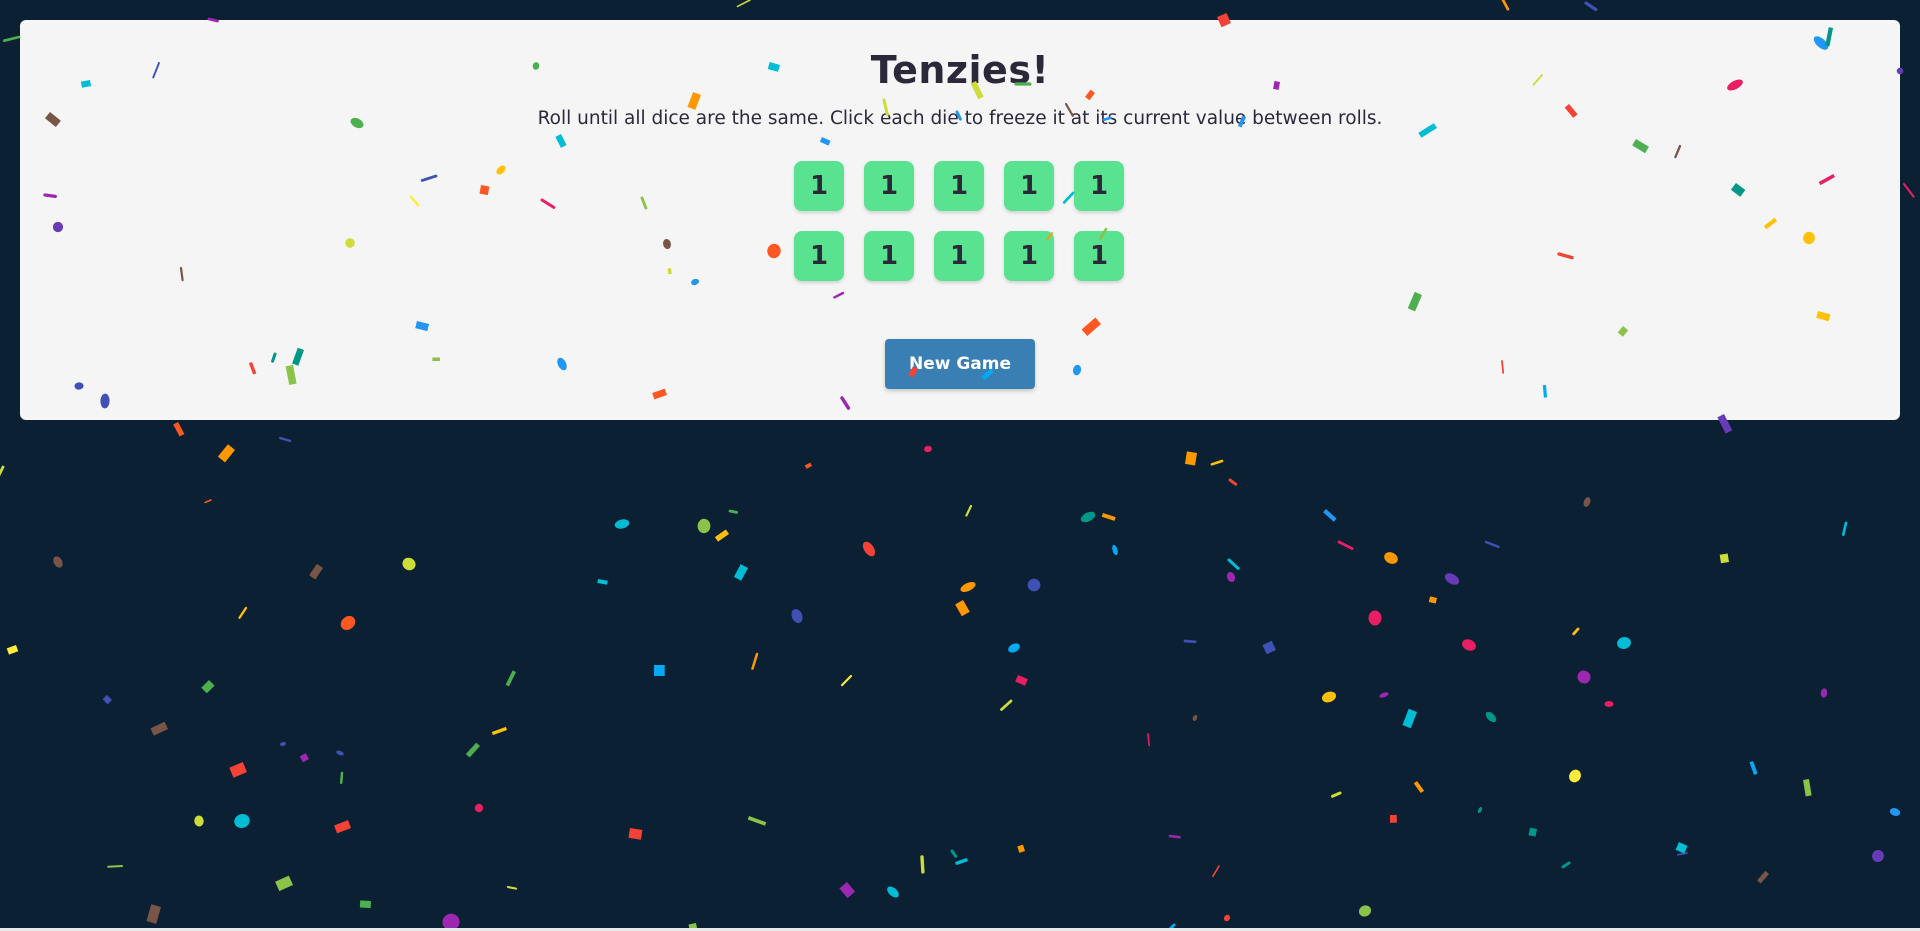  I want to click on die-10: 1, so click(1099, 256).